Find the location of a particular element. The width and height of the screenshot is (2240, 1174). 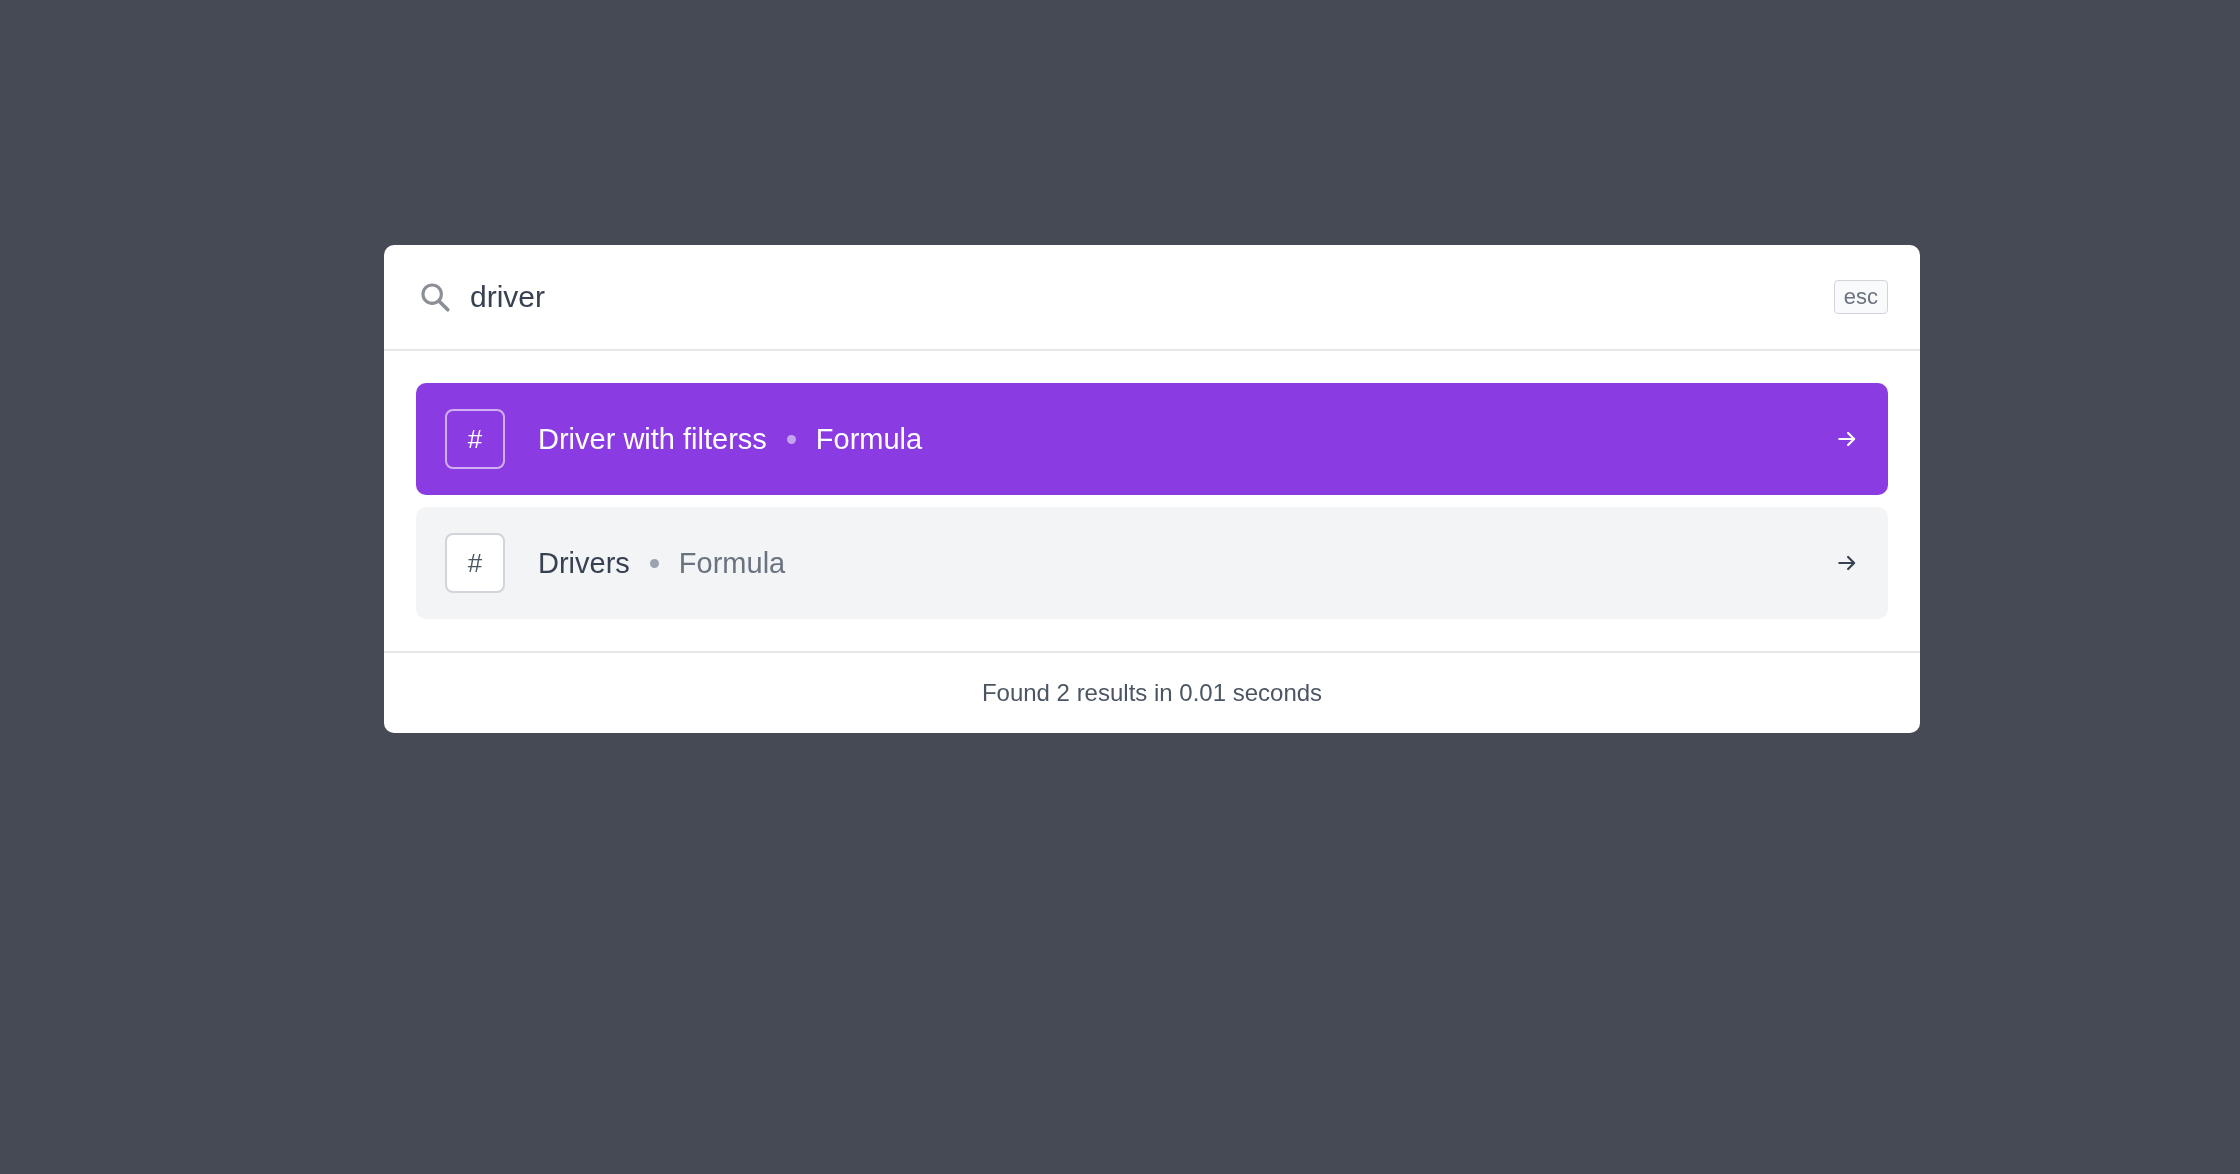

esc-key-hint: esc is located at coordinates (1860, 297).